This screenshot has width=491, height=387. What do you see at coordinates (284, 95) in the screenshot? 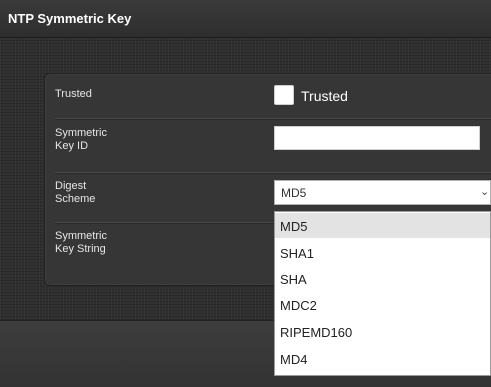
I see `trusted-checkbox` at bounding box center [284, 95].